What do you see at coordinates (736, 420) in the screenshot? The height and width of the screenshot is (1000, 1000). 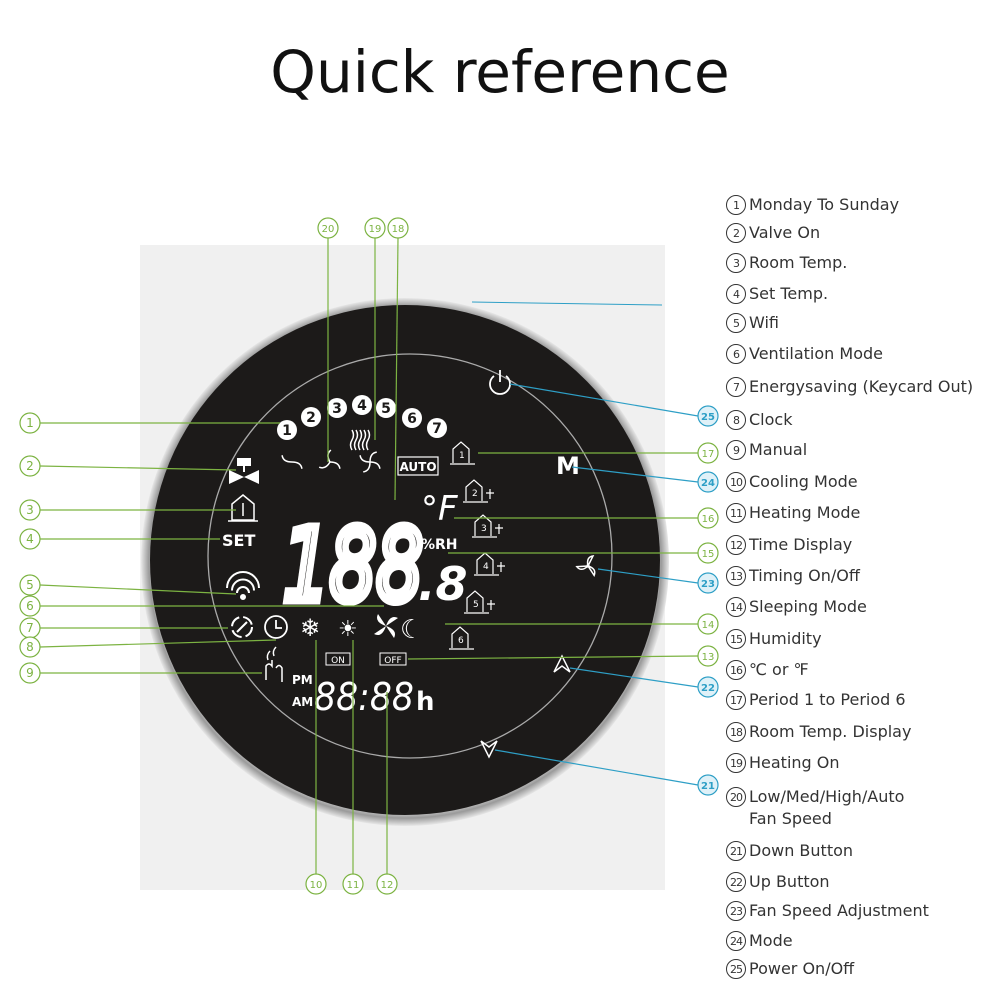 I see `legend-number: 8` at bounding box center [736, 420].